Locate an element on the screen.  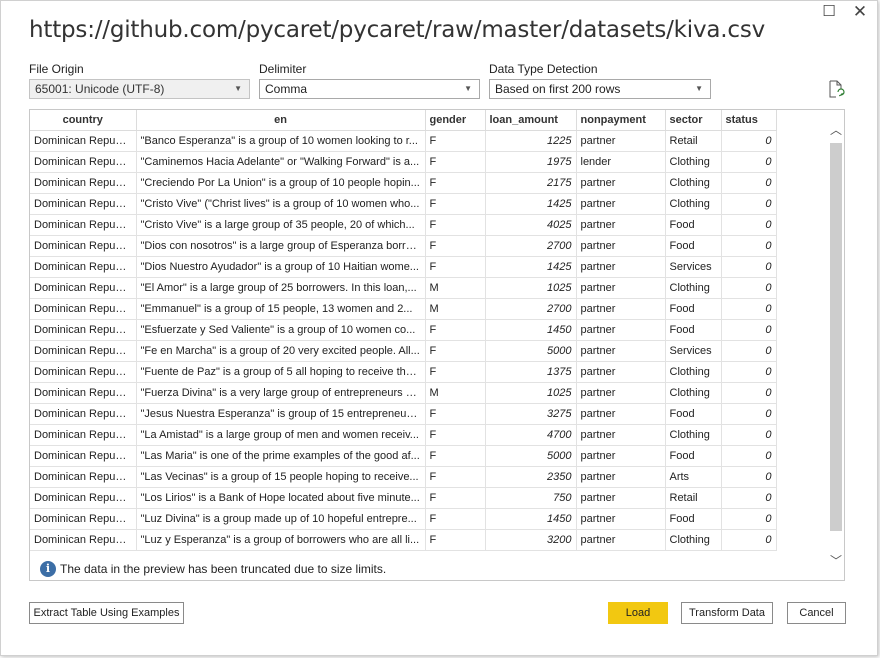
maximize-icon: ☐ is located at coordinates (829, 12).